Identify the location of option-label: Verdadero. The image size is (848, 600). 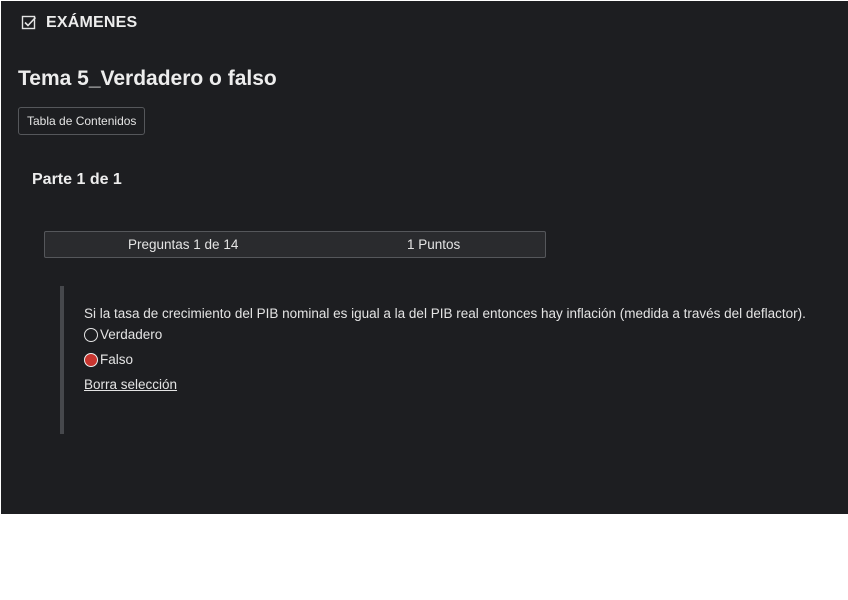
(131, 334).